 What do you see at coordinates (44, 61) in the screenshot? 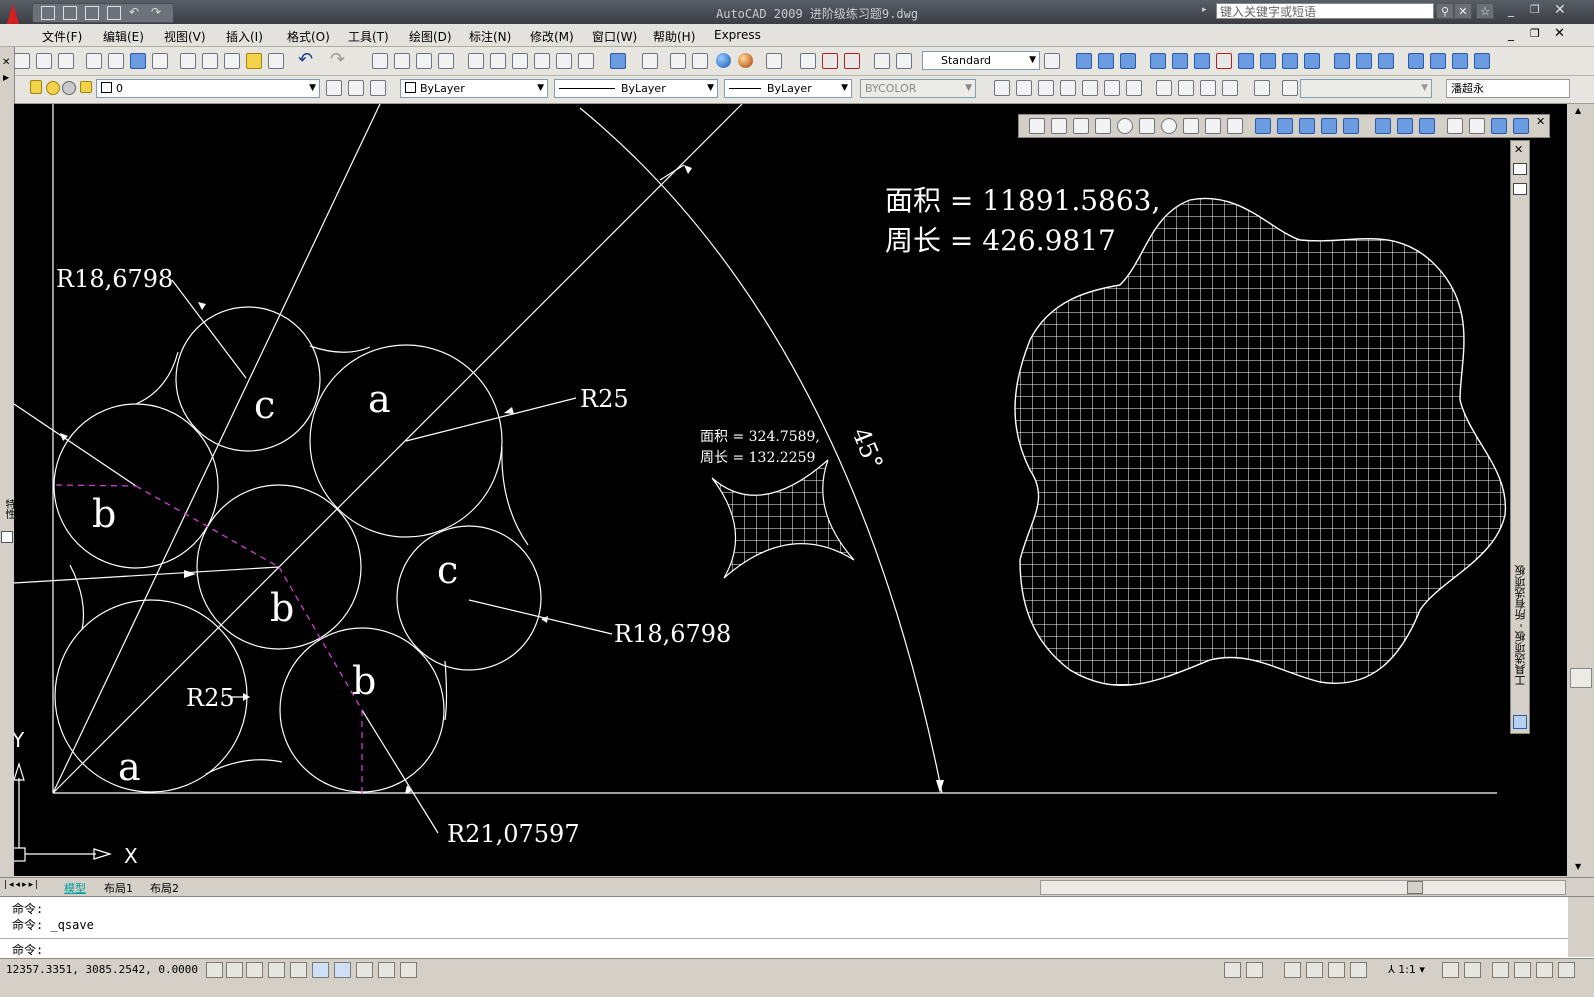
I see `open-icon` at bounding box center [44, 61].